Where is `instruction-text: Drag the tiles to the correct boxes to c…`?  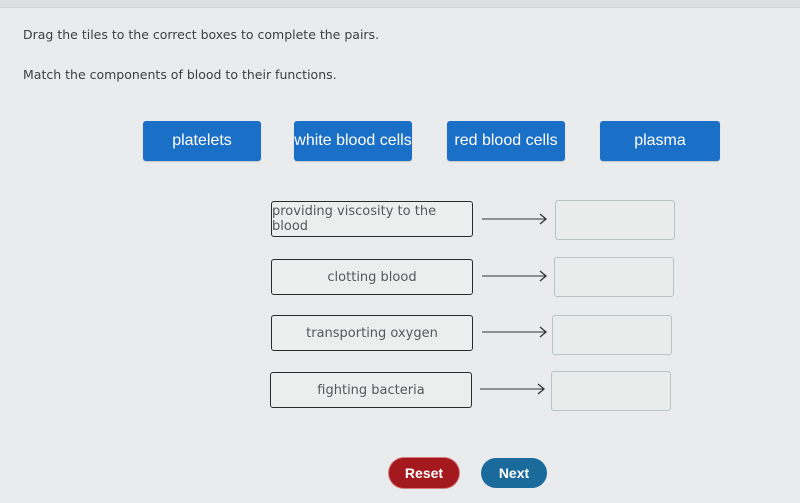 instruction-text: Drag the tiles to the correct boxes to c… is located at coordinates (201, 34).